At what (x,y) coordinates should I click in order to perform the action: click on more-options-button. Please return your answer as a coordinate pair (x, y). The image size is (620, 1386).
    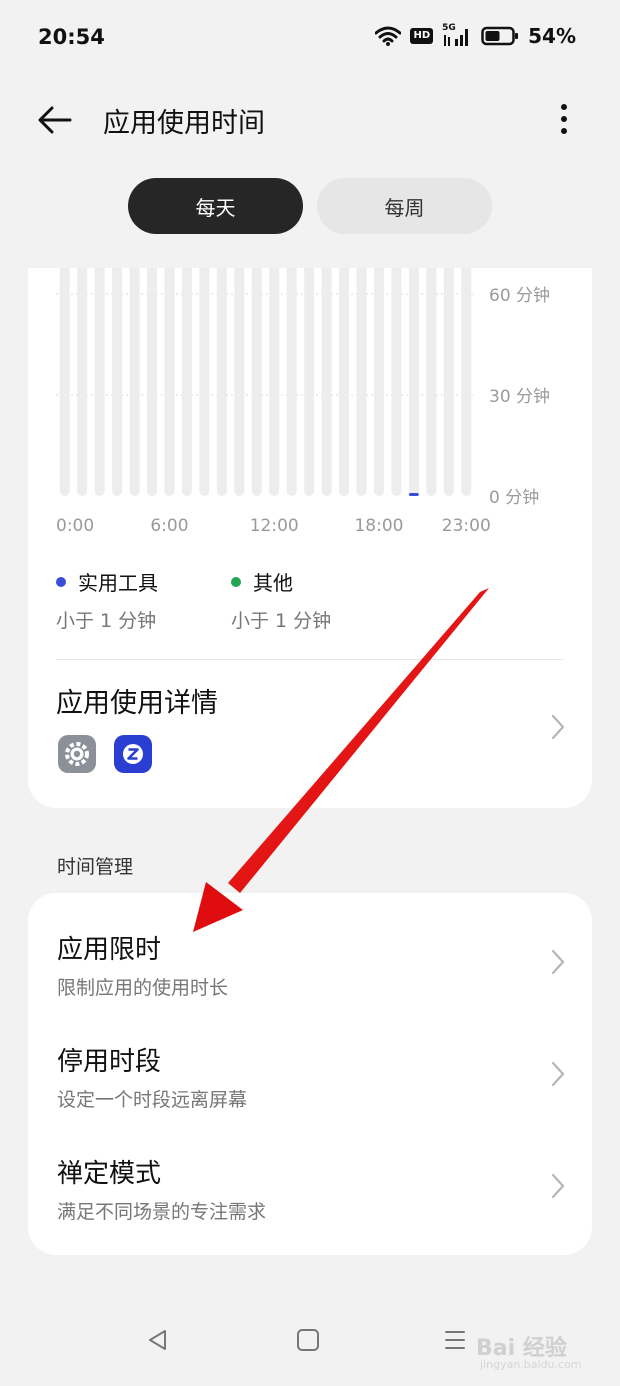
    Looking at the image, I should click on (564, 120).